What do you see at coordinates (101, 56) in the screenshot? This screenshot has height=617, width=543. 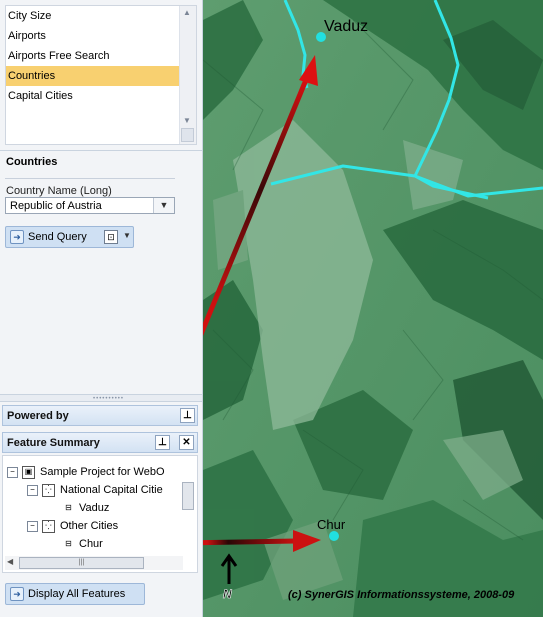 I see `query-item-airports-free-search: Airports Free Search` at bounding box center [101, 56].